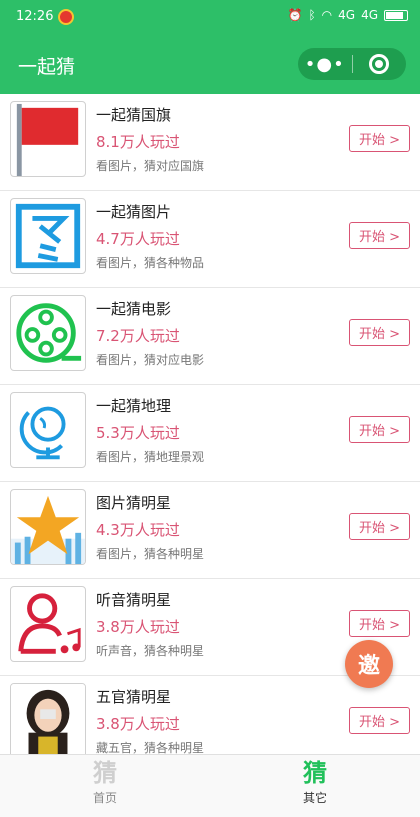  I want to click on list-item: 一起猜图片 4.7万人玩过 看图片，猜各种物品 开始 >, so click(210, 239).